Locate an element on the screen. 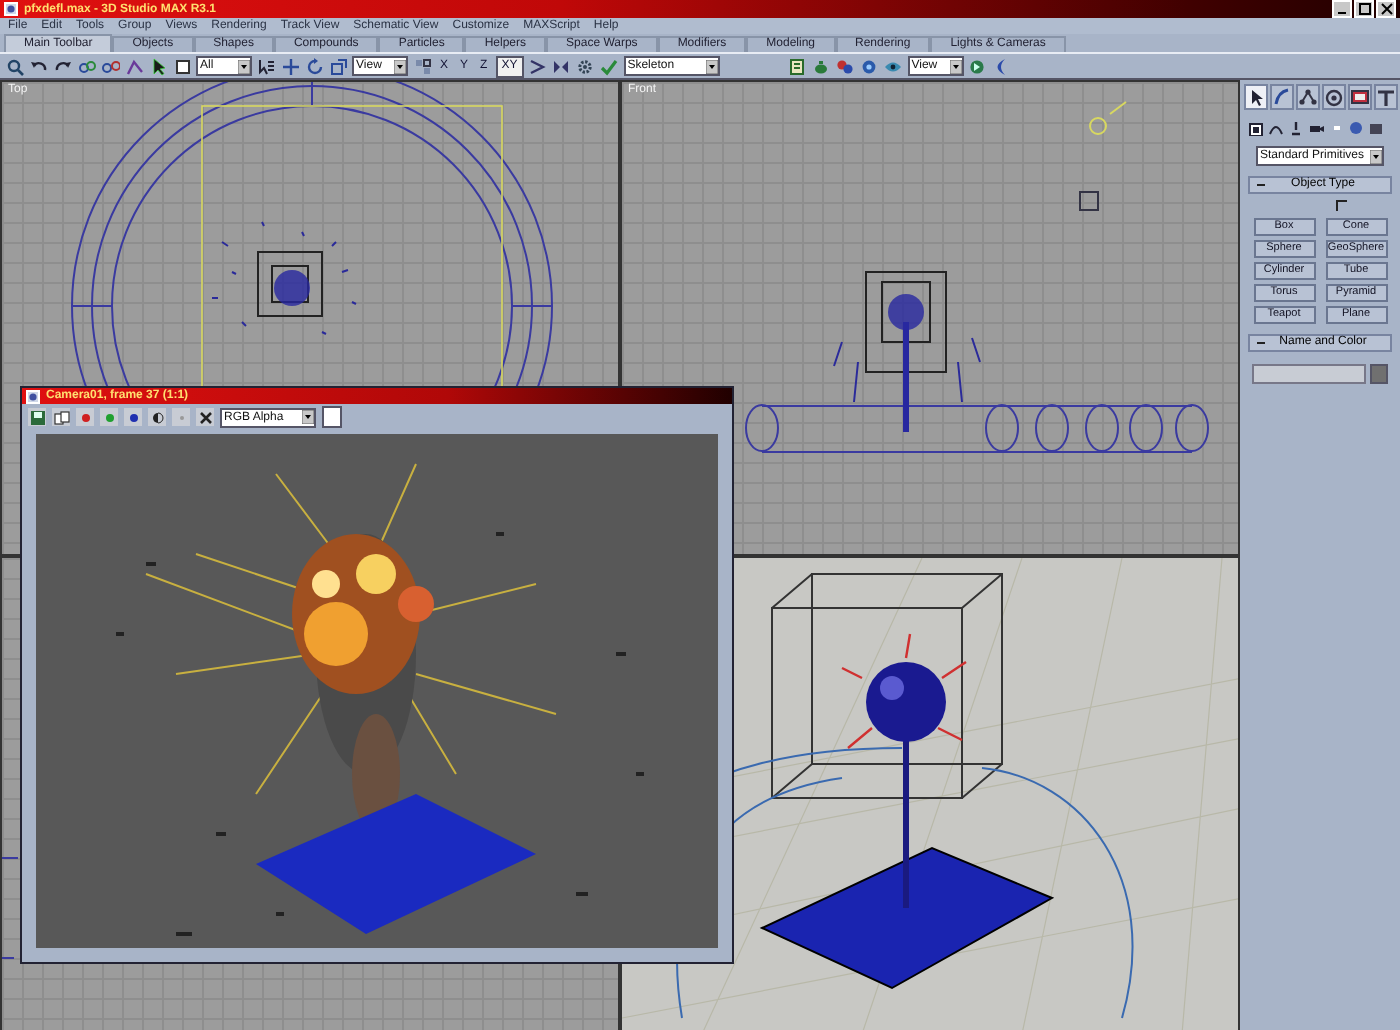 The image size is (1400, 1030). cube-wireframe is located at coordinates (1089, 201).